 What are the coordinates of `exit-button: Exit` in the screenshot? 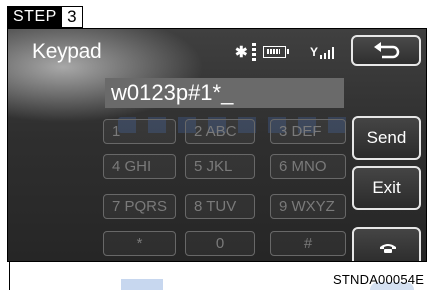 It's located at (386, 188).